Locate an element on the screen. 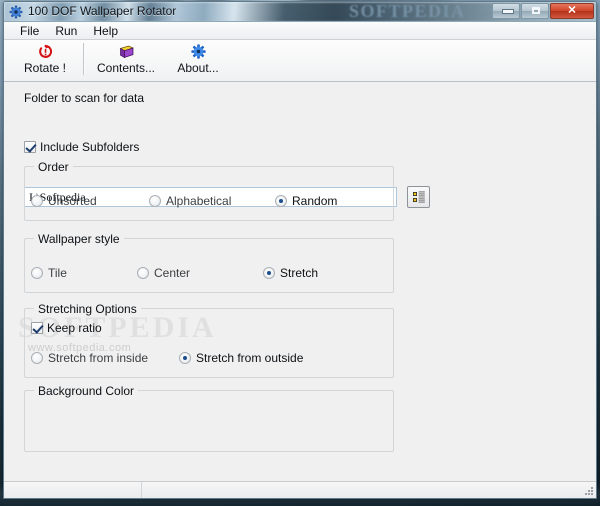 Image resolution: width=600 pixels, height=506 pixels. wallpaper-style-option-center: Center is located at coordinates (163, 273).